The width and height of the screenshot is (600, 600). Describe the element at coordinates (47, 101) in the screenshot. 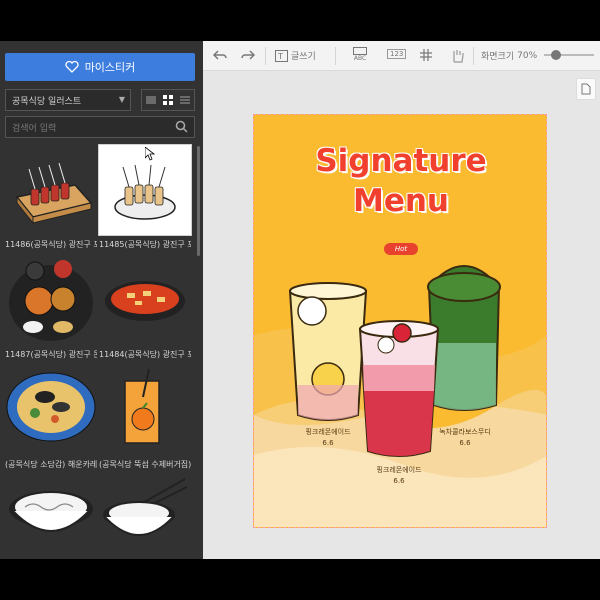

I see `category-value: 공목식당 일러스트` at that location.